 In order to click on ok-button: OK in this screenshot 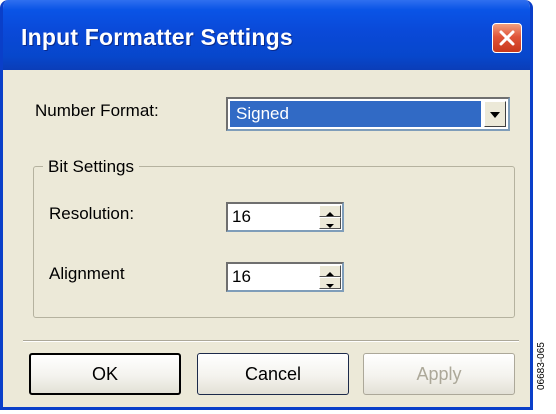, I will do `click(105, 374)`.